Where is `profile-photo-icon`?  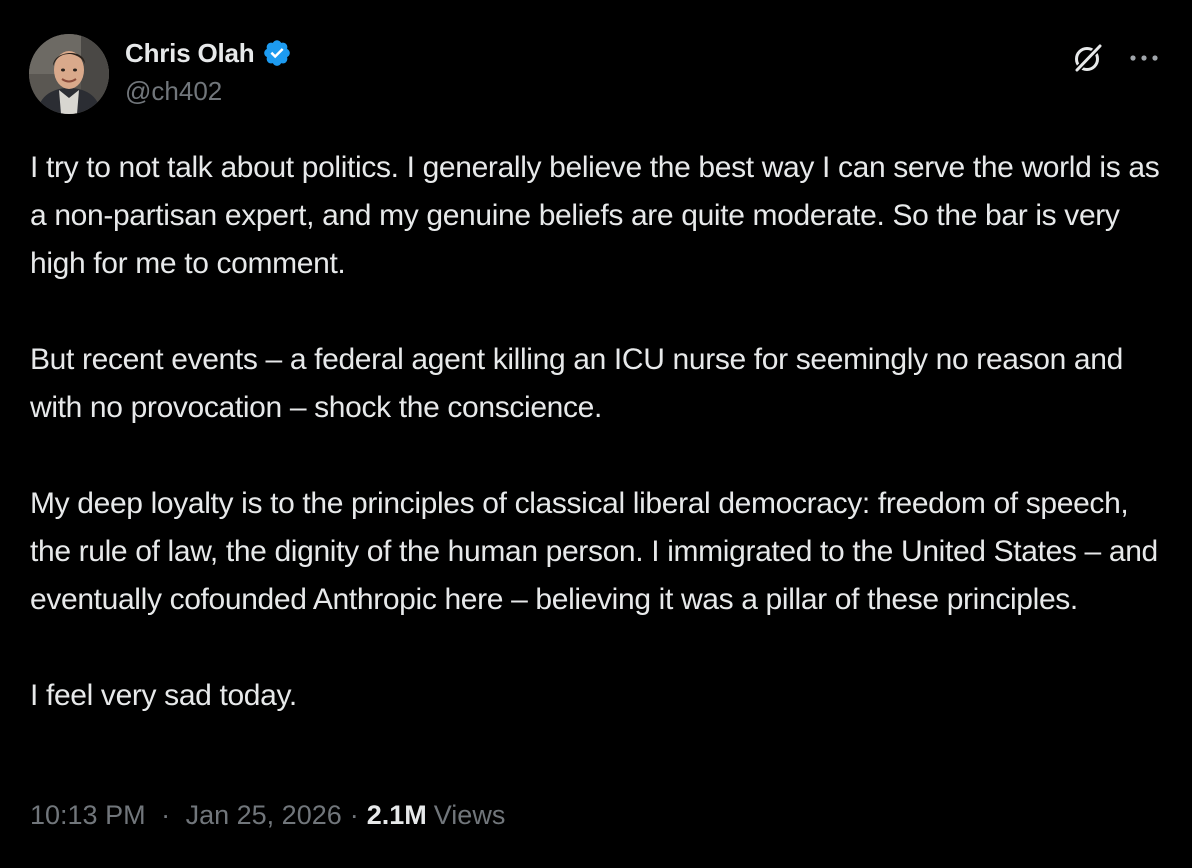 profile-photo-icon is located at coordinates (69, 74).